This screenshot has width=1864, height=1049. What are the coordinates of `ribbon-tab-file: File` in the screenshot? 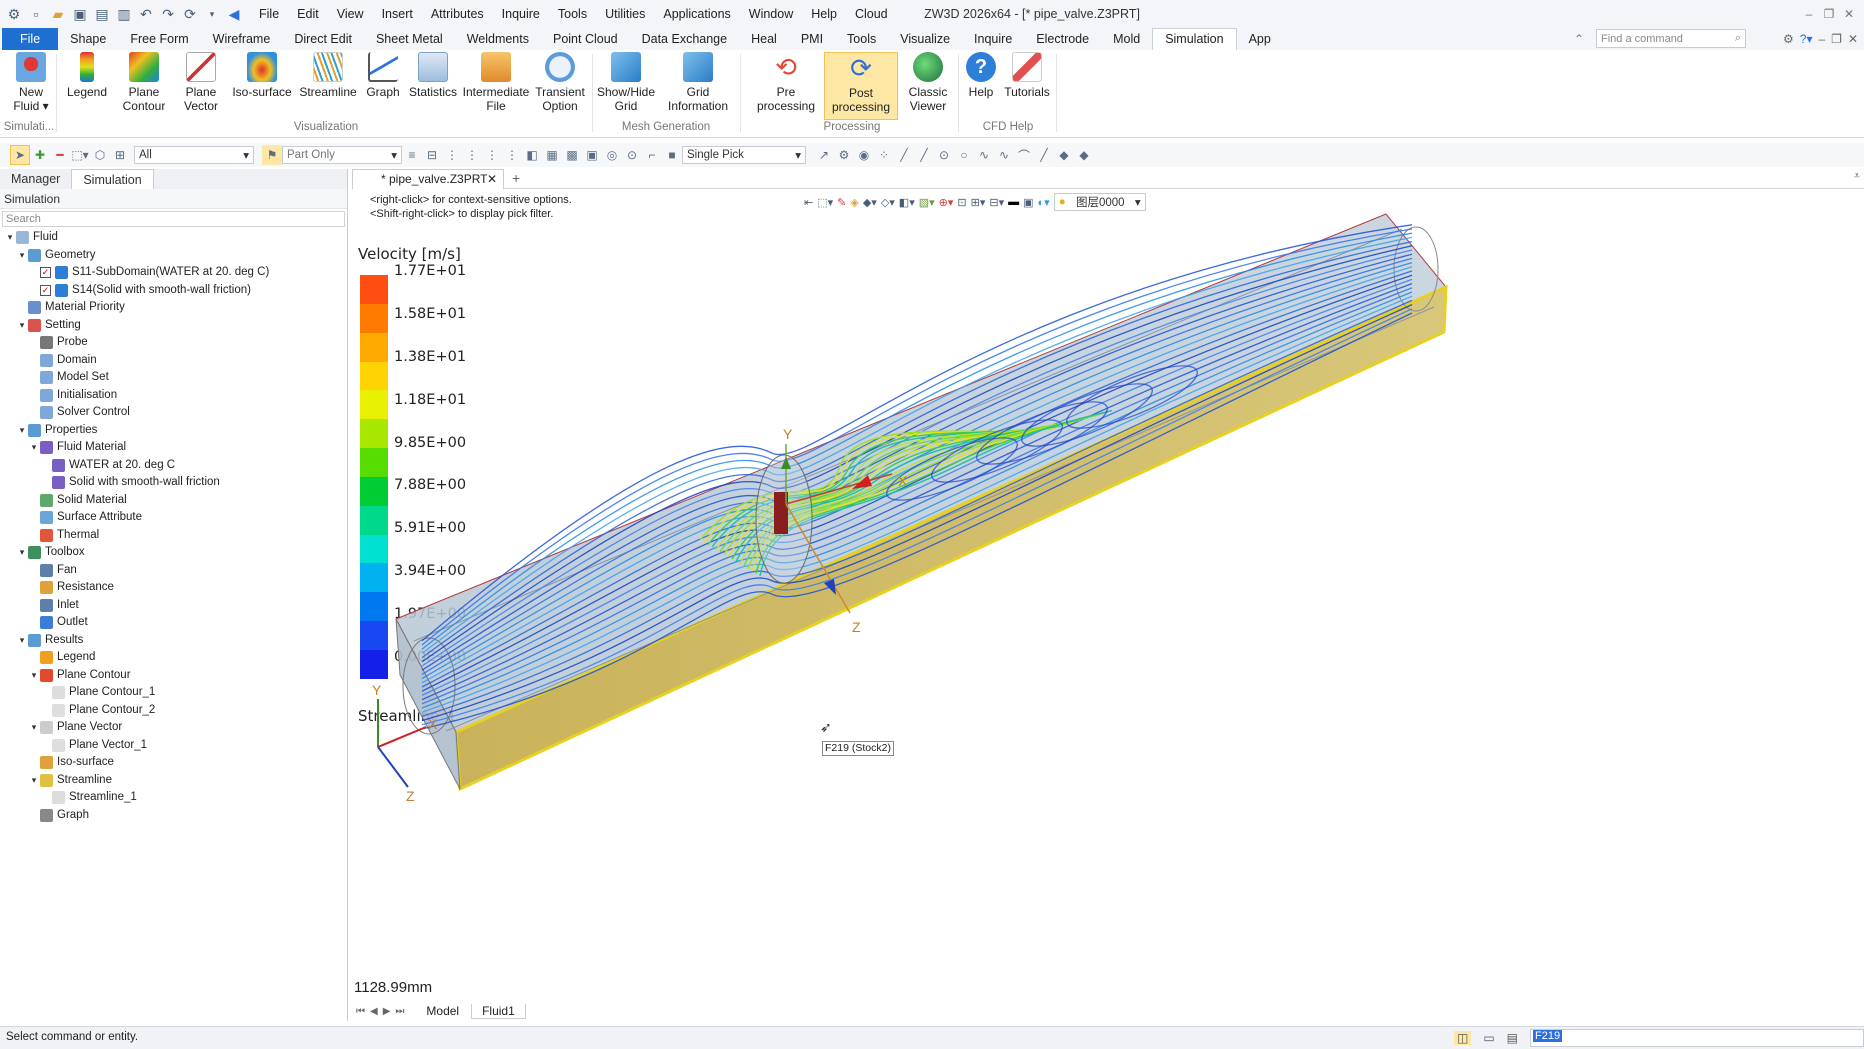 It's located at (30, 39).